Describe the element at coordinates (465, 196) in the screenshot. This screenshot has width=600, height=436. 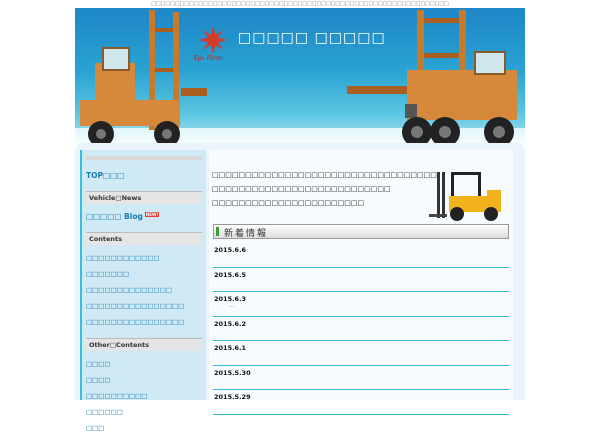
I see `forklift-image` at that location.